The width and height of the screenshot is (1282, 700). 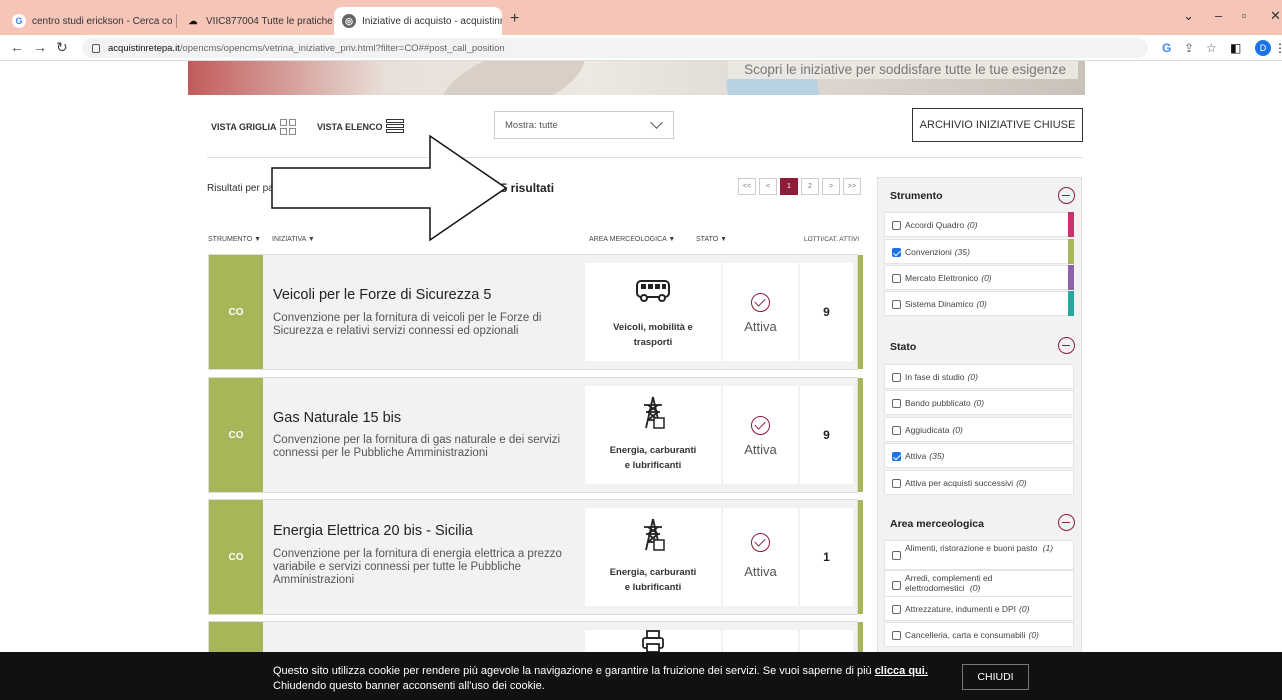 What do you see at coordinates (979, 224) in the screenshot?
I see `filter-accordi-quadro: Accordi Quadro (0)` at bounding box center [979, 224].